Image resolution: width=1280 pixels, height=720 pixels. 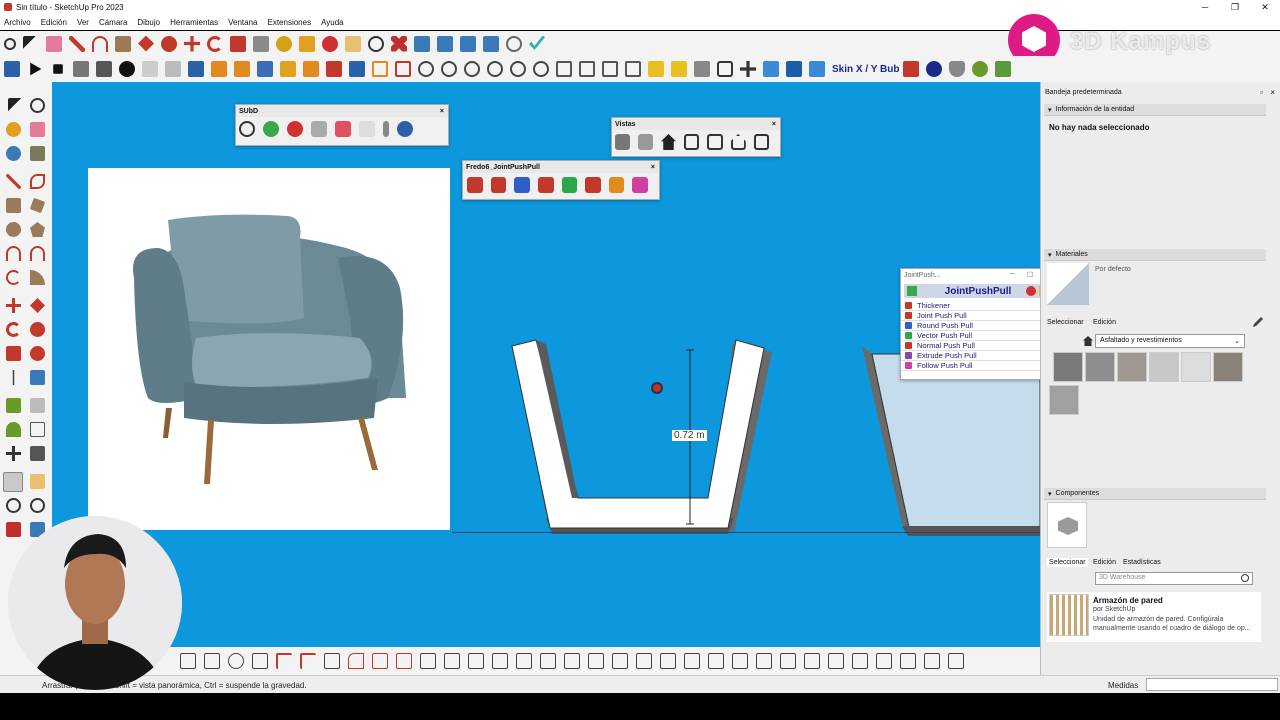 What do you see at coordinates (645, 142) in the screenshot?
I see `top-view-icon` at bounding box center [645, 142].